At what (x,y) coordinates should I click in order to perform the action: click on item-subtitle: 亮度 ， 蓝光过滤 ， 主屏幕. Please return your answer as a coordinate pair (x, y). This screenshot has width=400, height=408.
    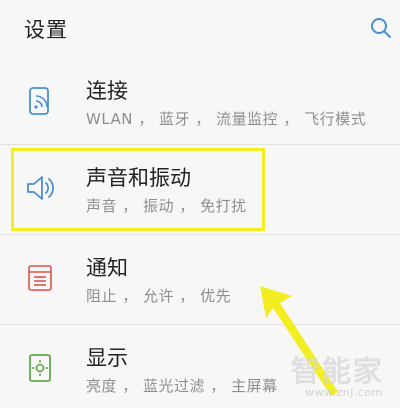
    Looking at the image, I should click on (182, 386).